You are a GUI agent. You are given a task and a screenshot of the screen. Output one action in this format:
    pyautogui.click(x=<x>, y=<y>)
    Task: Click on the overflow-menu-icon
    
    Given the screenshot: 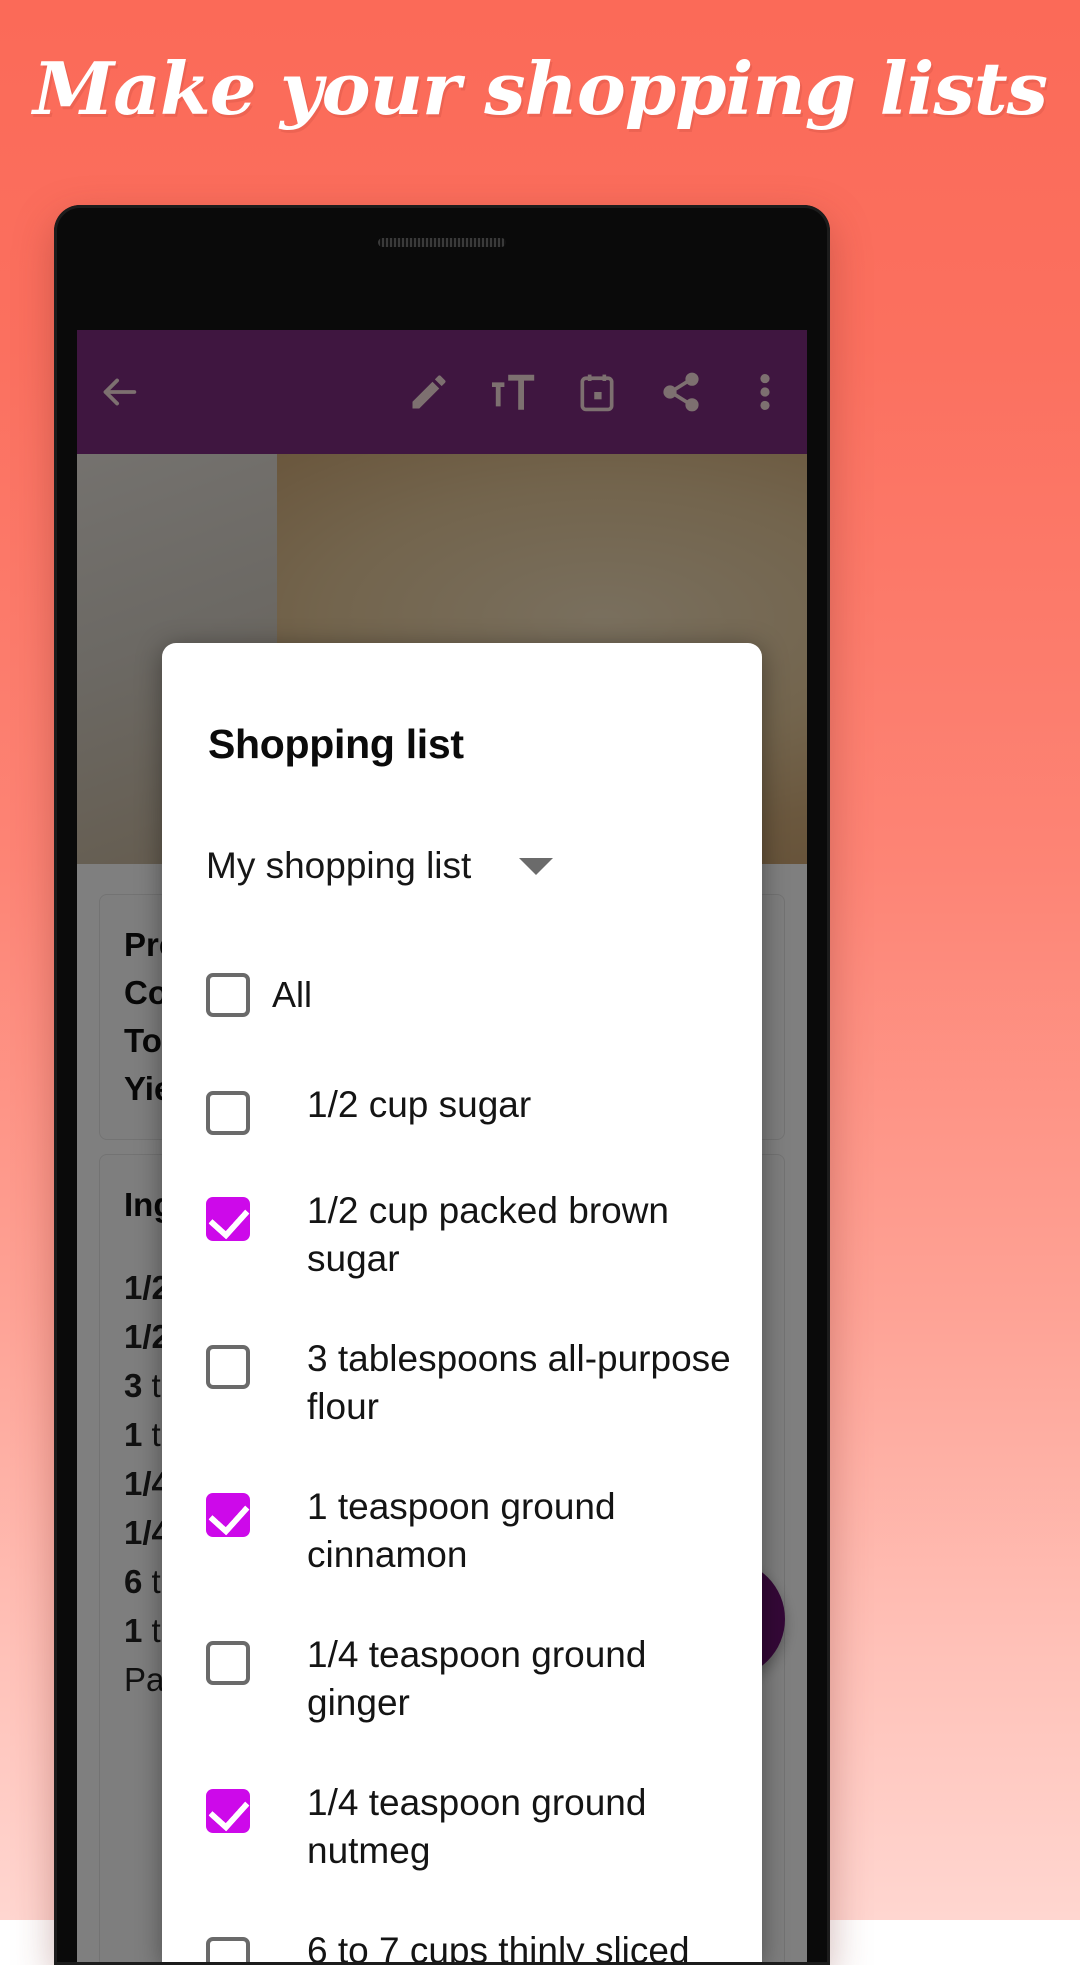 What is the action you would take?
    pyautogui.click(x=765, y=392)
    